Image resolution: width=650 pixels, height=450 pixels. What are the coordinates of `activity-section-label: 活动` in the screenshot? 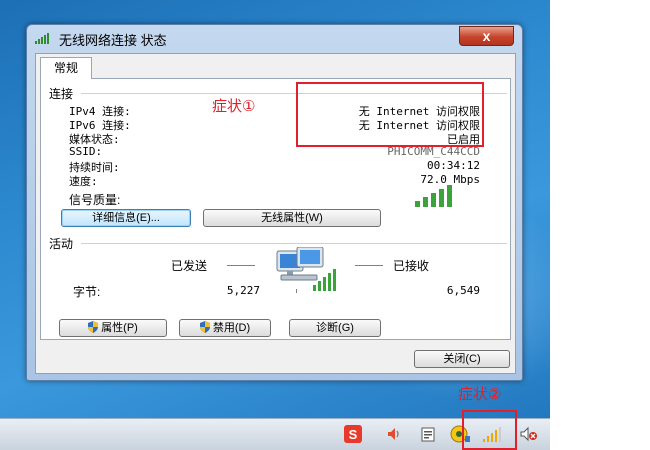 It's located at (61, 244).